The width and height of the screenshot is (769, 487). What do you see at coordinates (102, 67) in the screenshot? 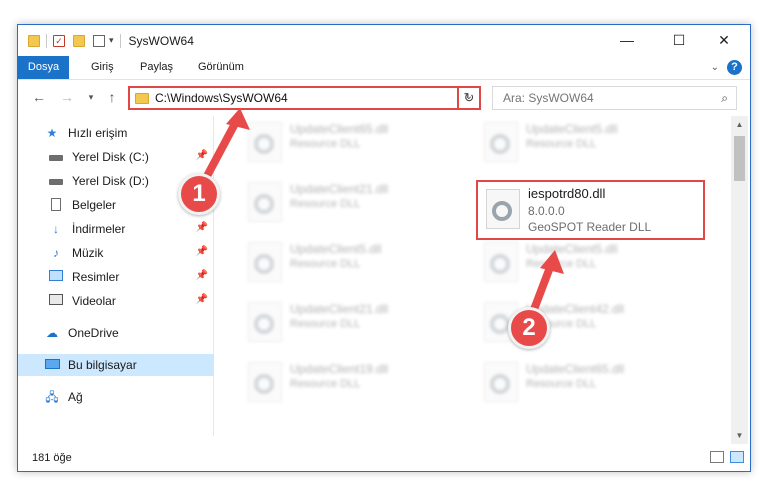
I see `tab-home: Giriş` at bounding box center [102, 67].